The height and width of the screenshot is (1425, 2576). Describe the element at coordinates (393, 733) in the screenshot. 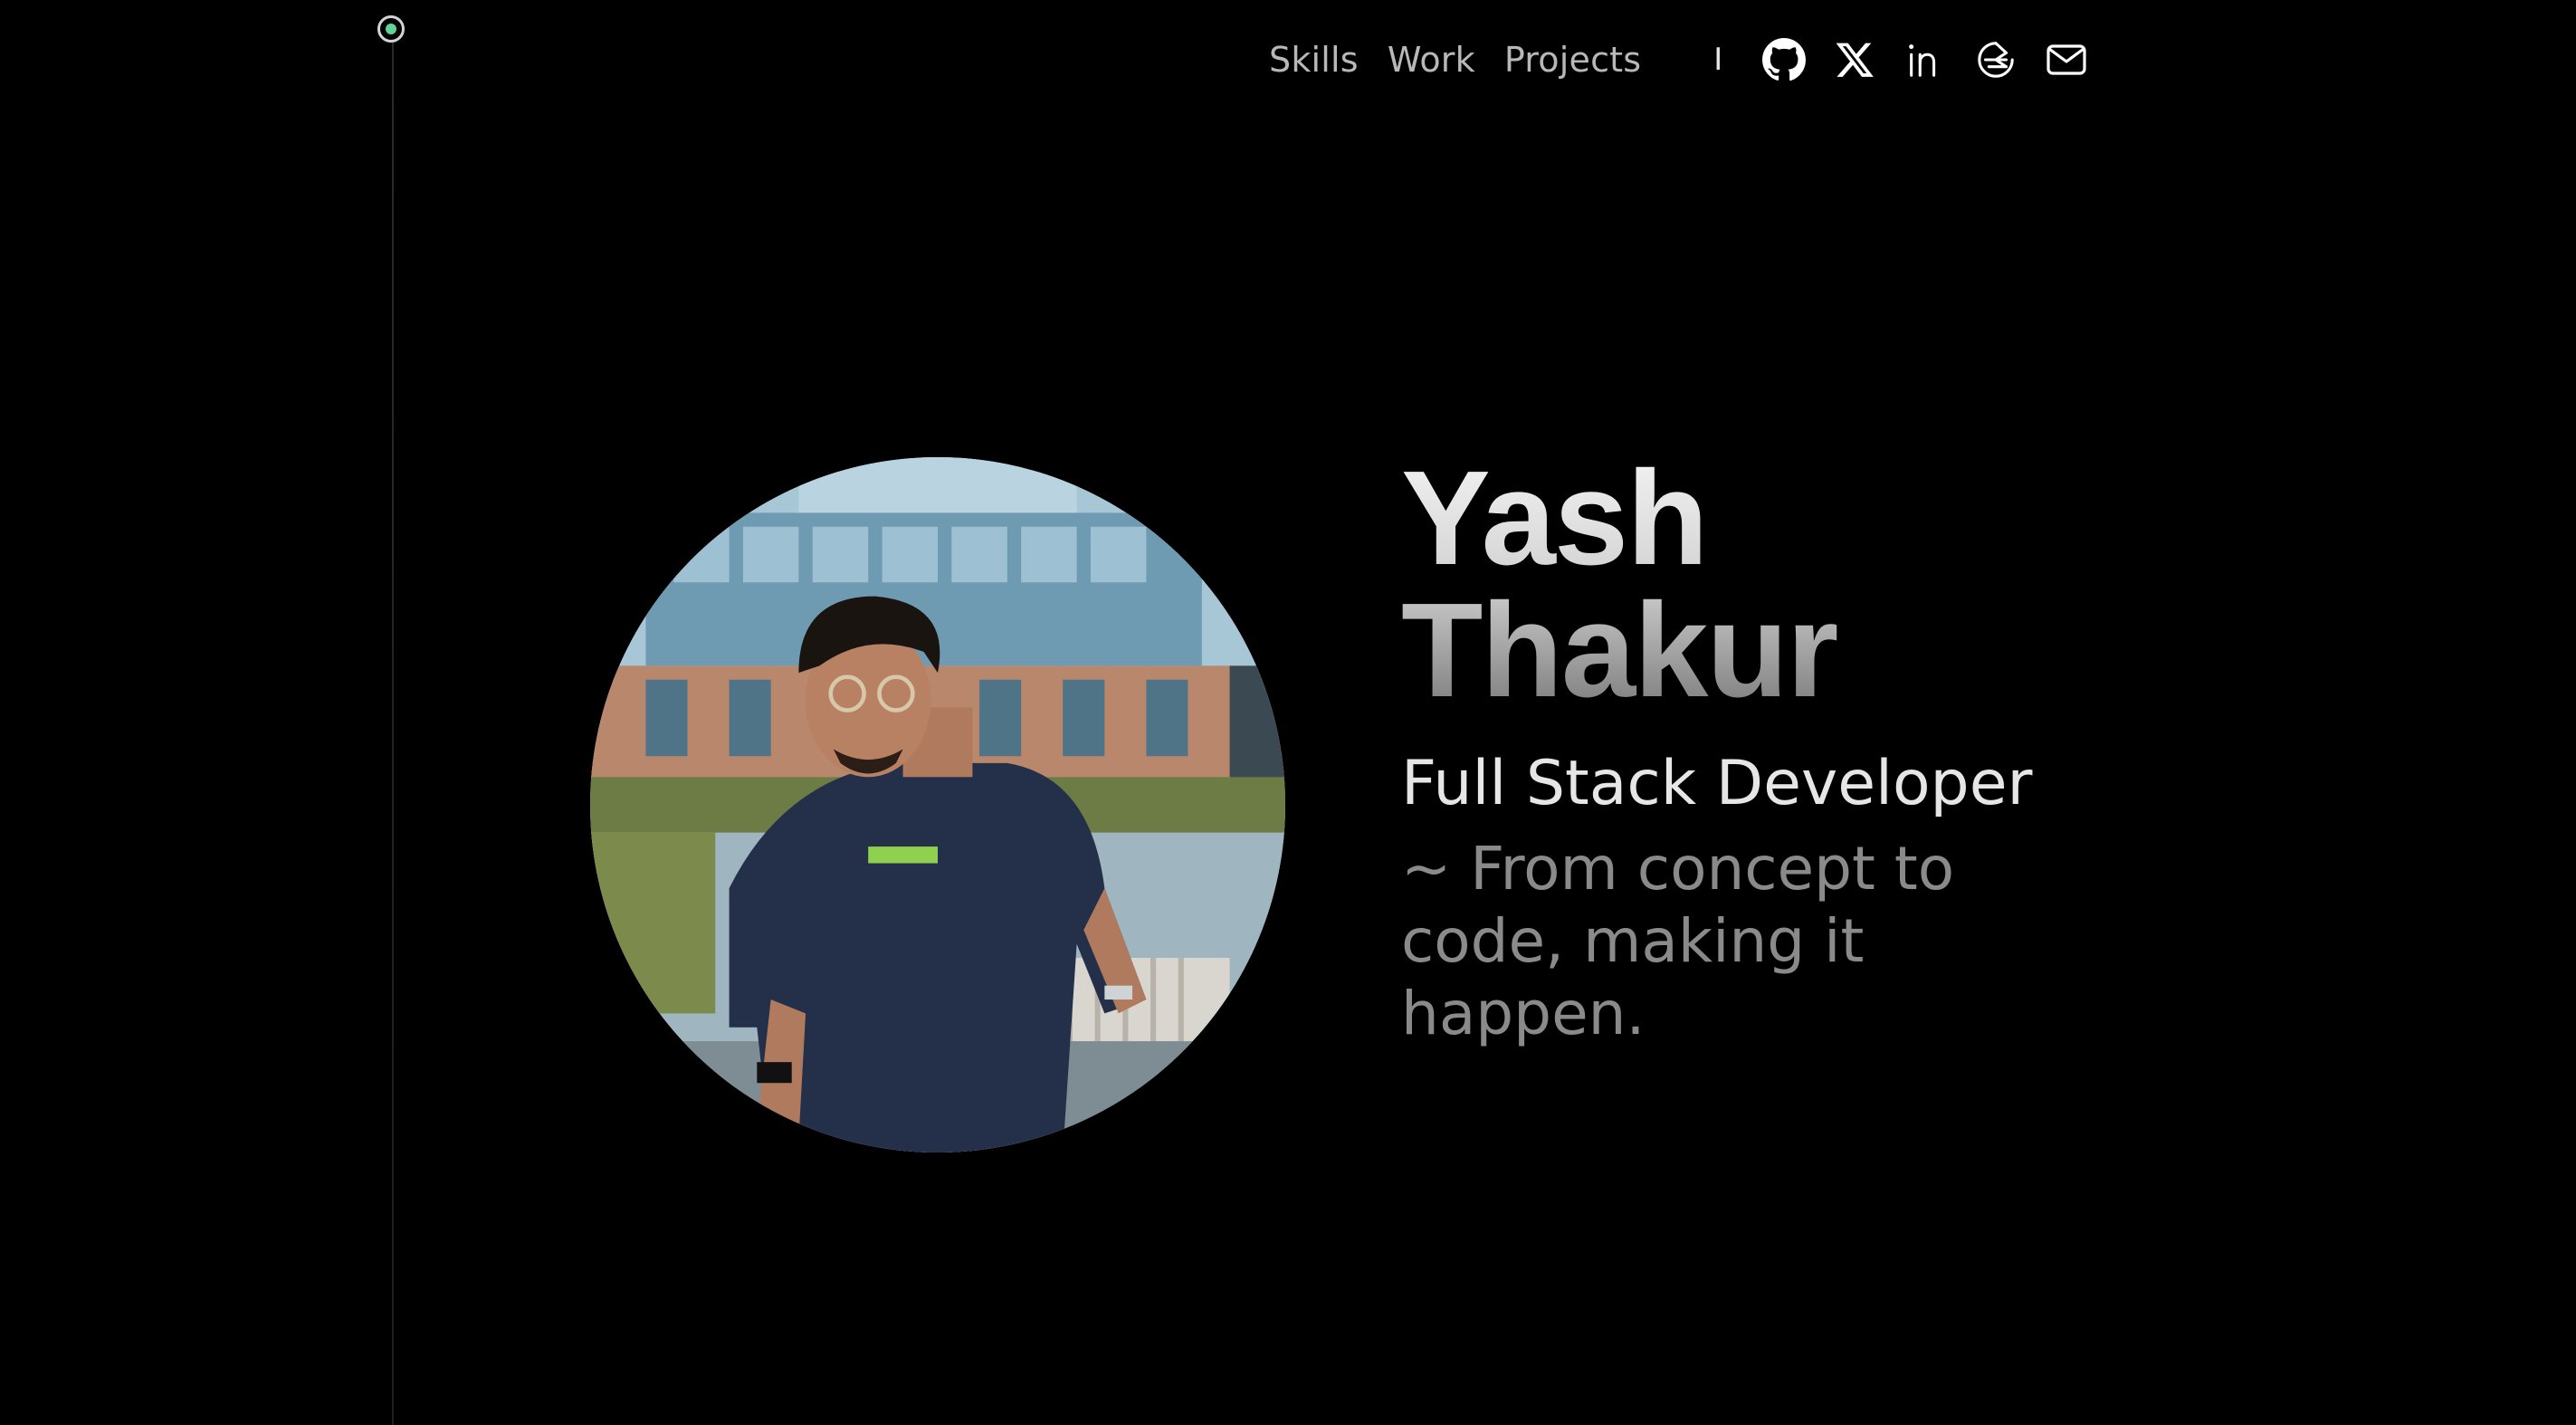

I see `timeline-rail` at that location.